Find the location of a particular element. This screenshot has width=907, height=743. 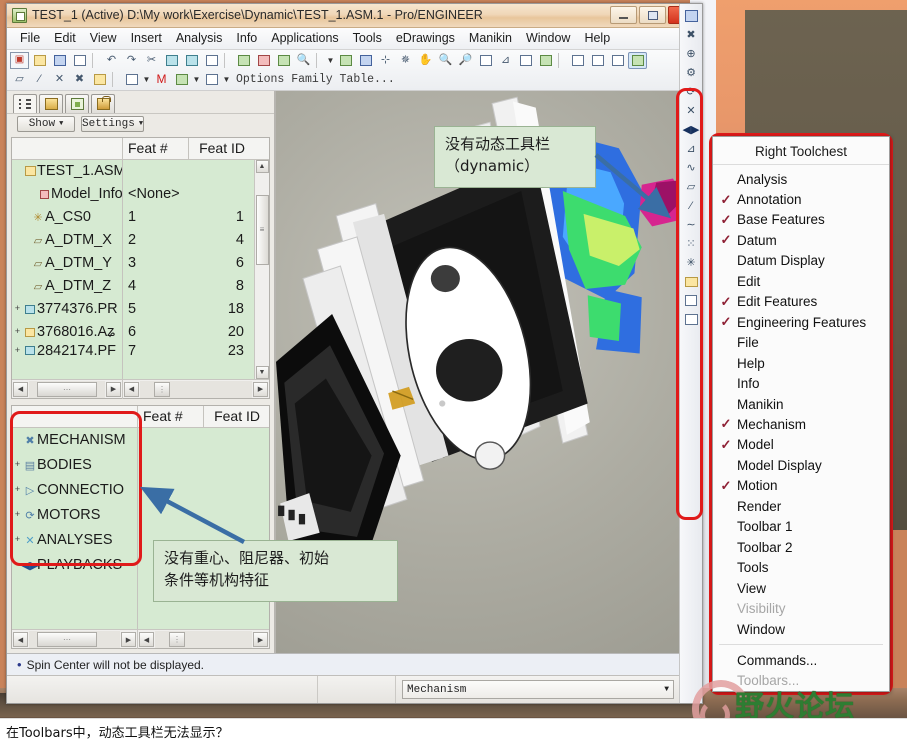

menu-item-window: Window is located at coordinates (801, 629).